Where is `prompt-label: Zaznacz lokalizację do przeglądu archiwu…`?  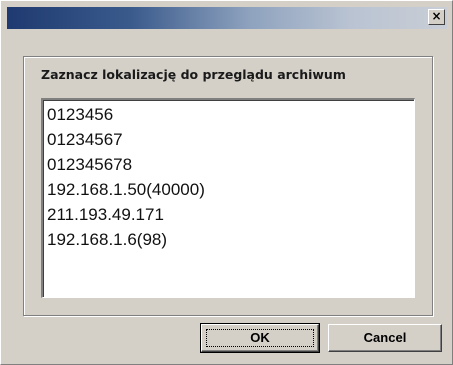
prompt-label: Zaznacz lokalizację do przeglądu archiwu… is located at coordinates (193, 74).